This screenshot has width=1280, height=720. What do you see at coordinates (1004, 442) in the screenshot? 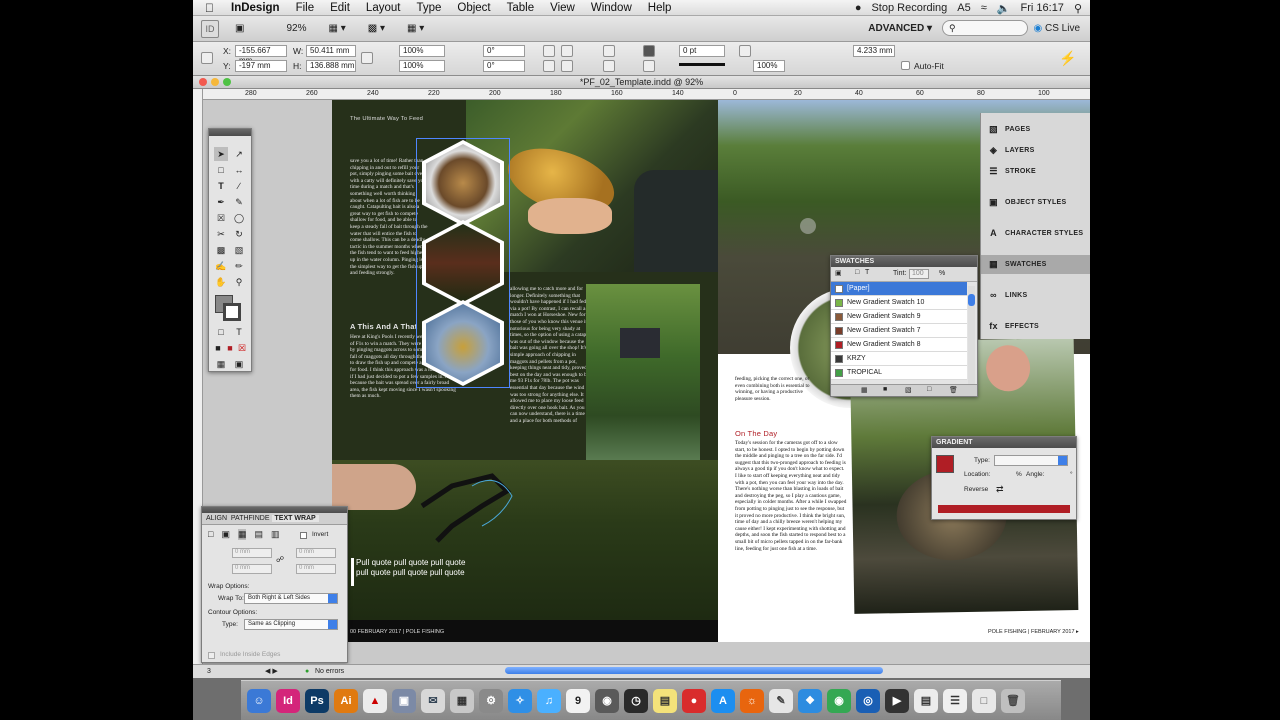
I see `gradient-panel-title: GRADIENT` at bounding box center [1004, 442].